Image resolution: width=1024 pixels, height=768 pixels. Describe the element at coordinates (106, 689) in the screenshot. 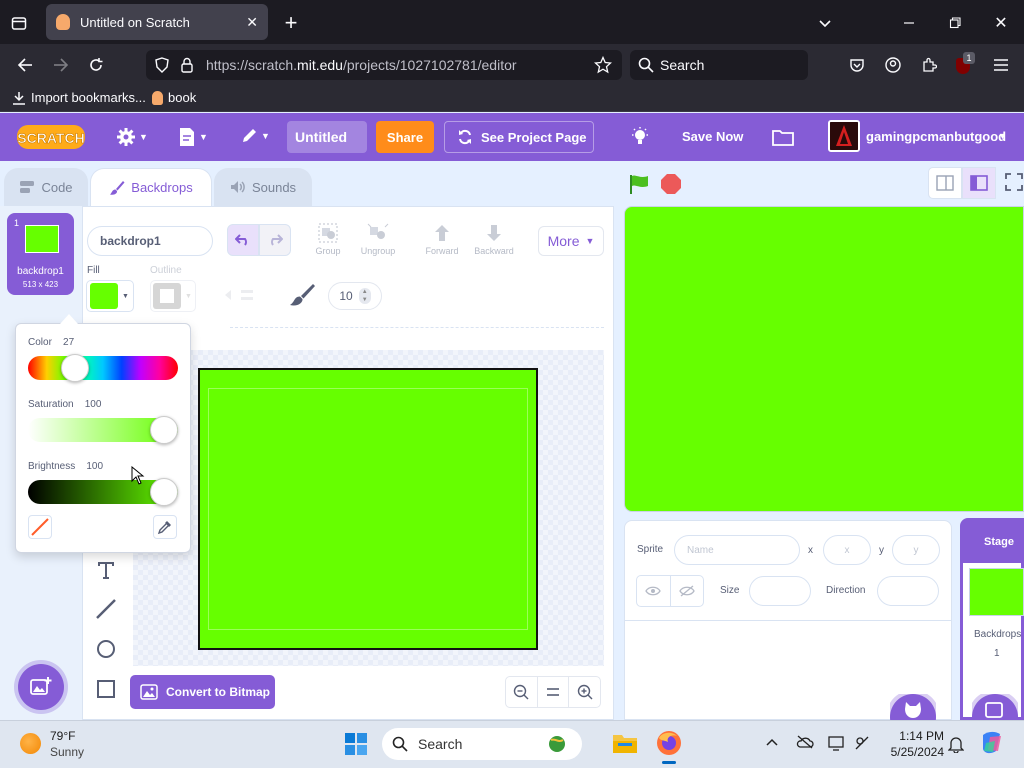

I see `rectangle-tool` at that location.